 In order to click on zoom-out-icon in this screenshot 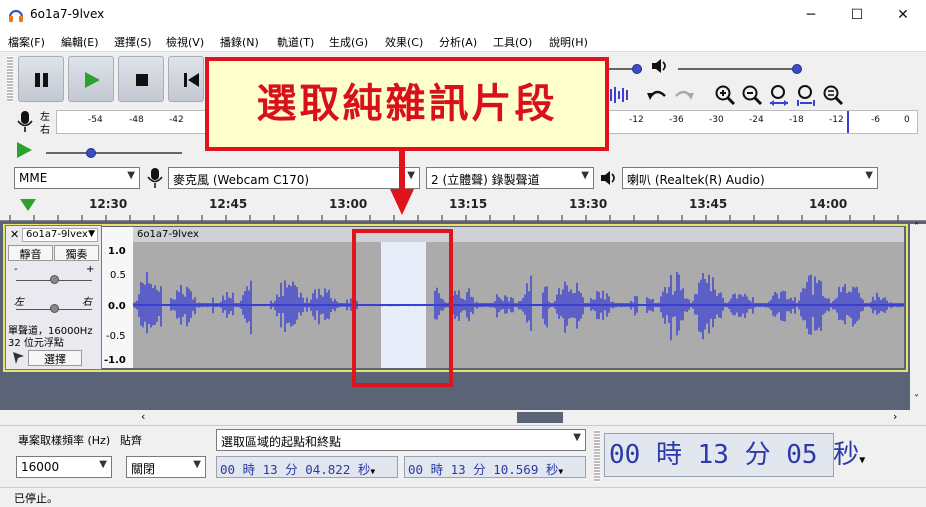, I will do `click(752, 95)`.